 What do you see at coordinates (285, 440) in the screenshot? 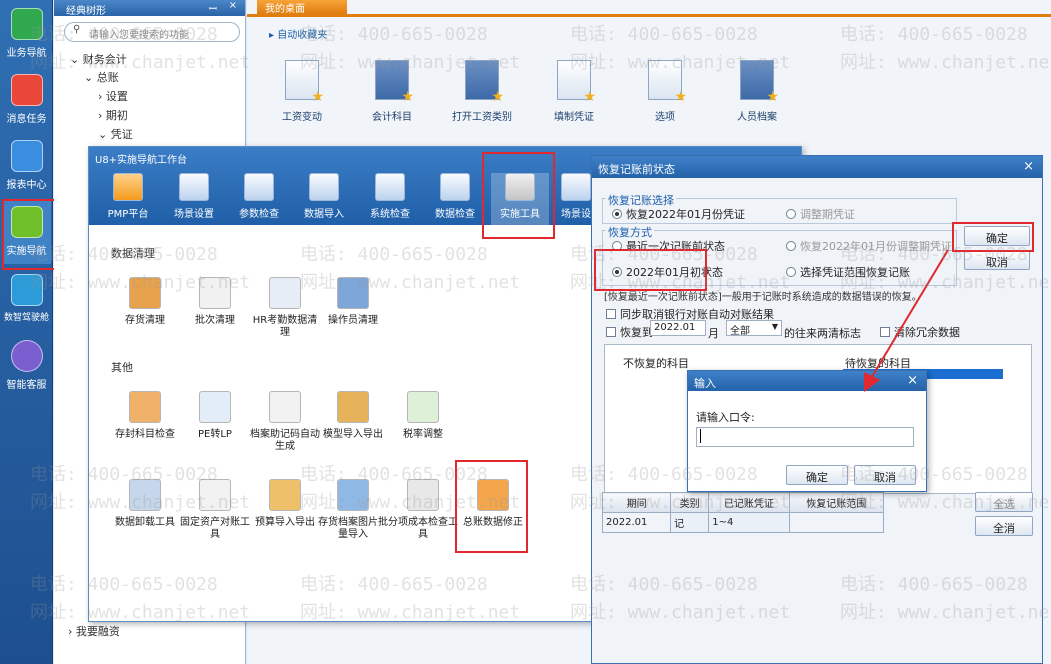
I see `item-label: 档案助记码自动生成` at bounding box center [285, 440].